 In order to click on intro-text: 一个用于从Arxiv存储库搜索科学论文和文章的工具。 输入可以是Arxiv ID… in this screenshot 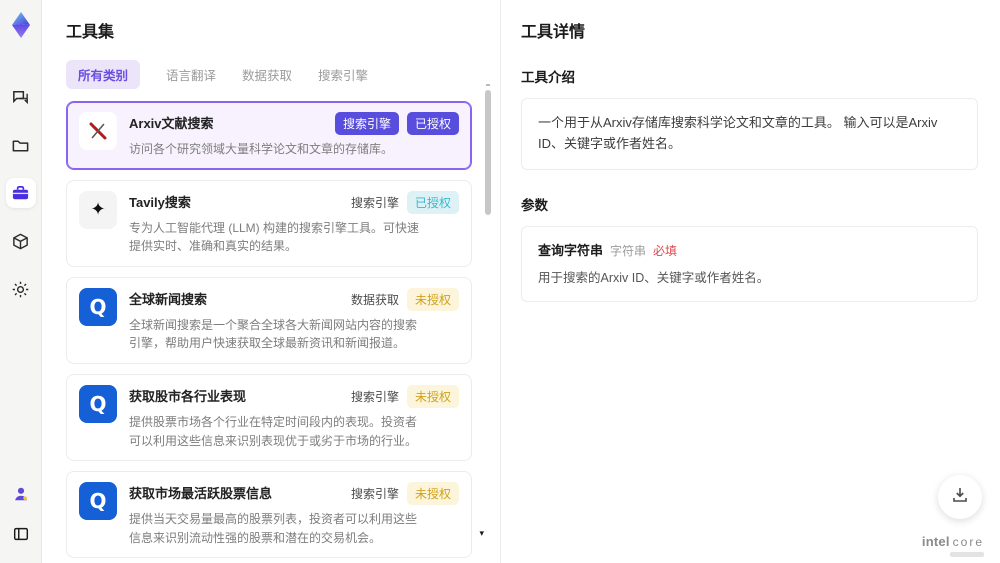, I will do `click(738, 133)`.